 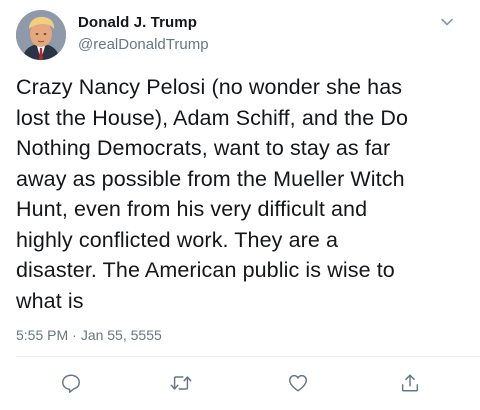 What do you see at coordinates (143, 44) in the screenshot?
I see `author-handle: @realDonaldTrump` at bounding box center [143, 44].